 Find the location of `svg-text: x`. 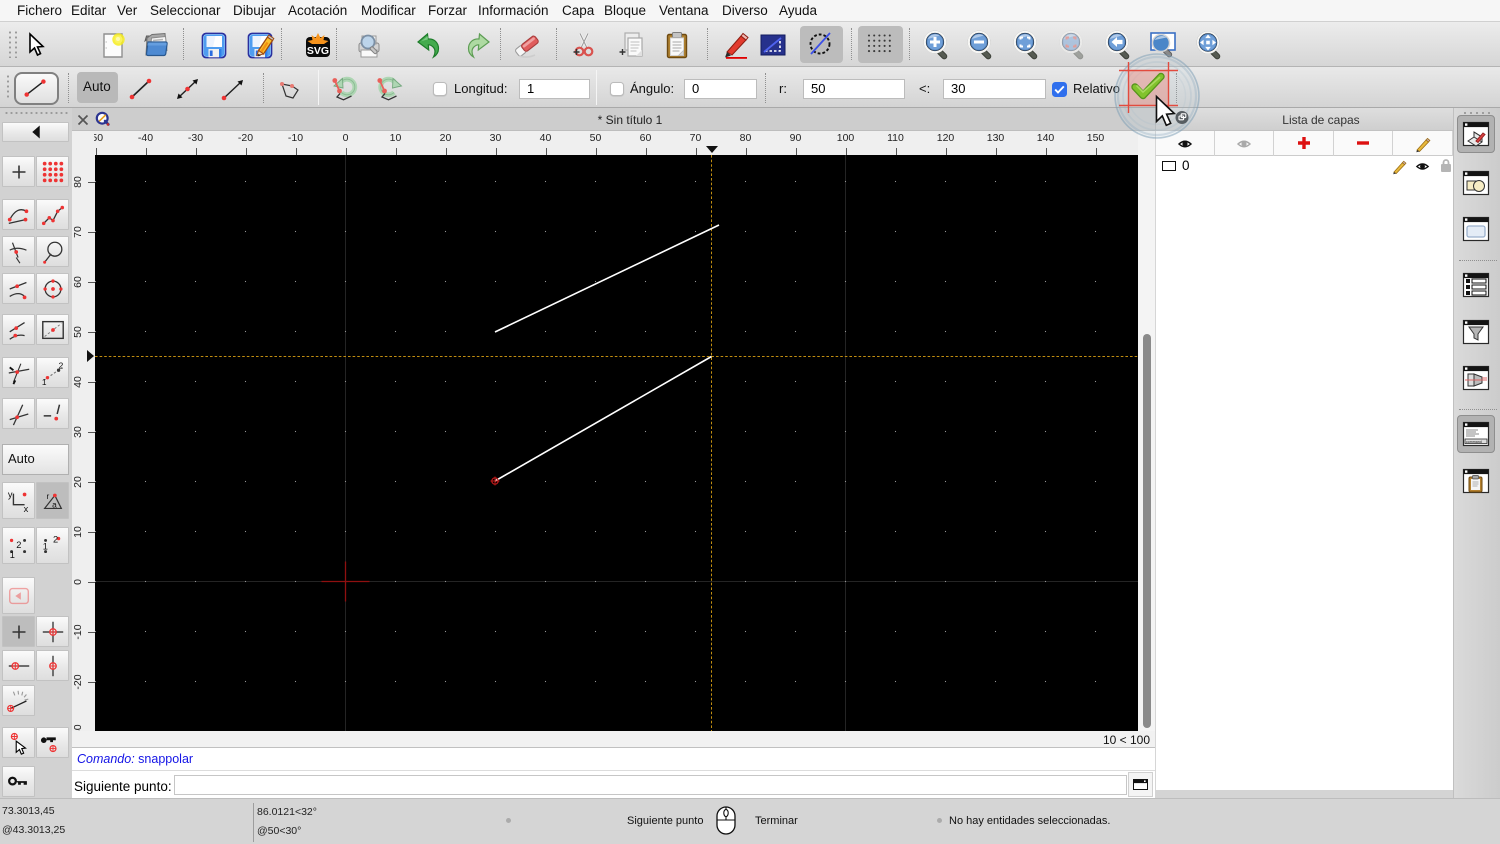

svg-text: x is located at coordinates (25, 509).